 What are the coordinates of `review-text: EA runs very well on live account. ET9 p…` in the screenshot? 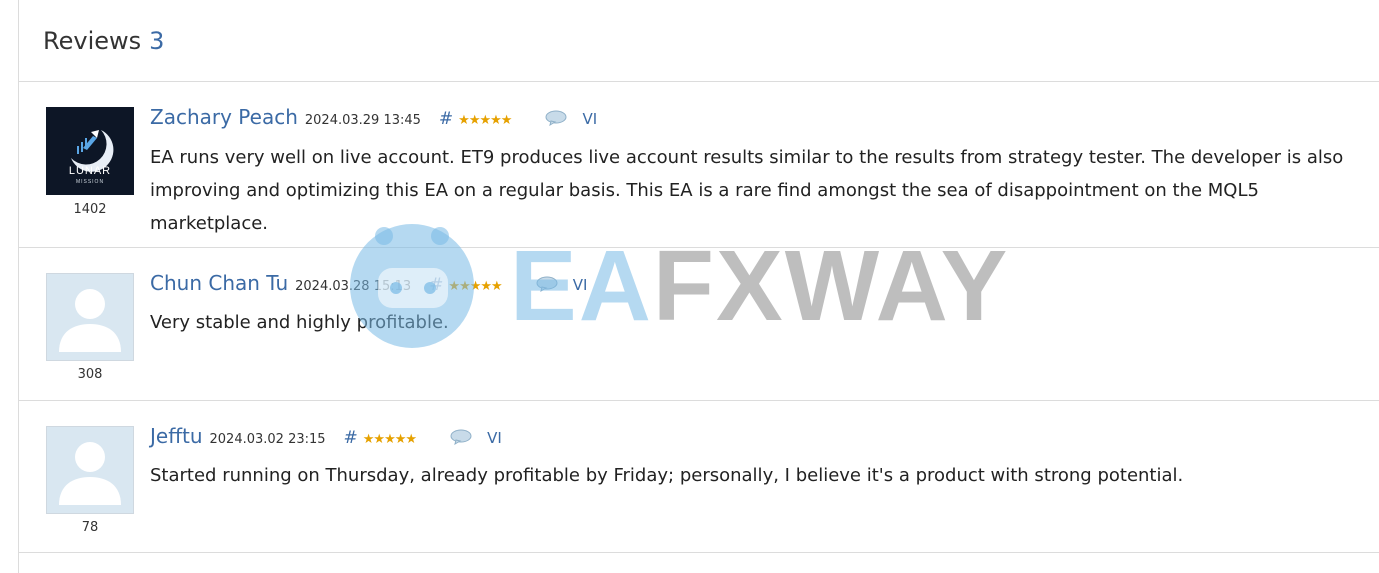 It's located at (747, 190).